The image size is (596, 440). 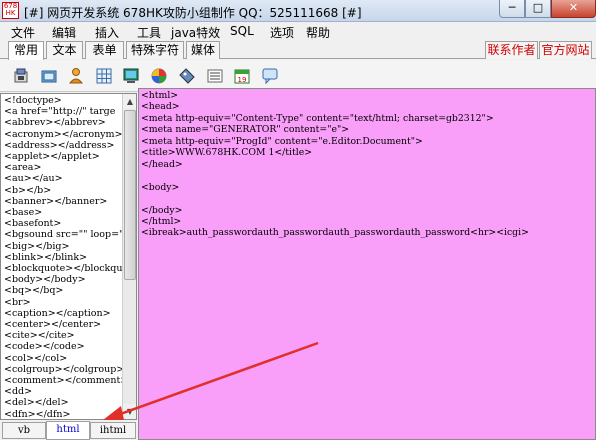 I want to click on code-line: <html>, so click(x=160, y=95).